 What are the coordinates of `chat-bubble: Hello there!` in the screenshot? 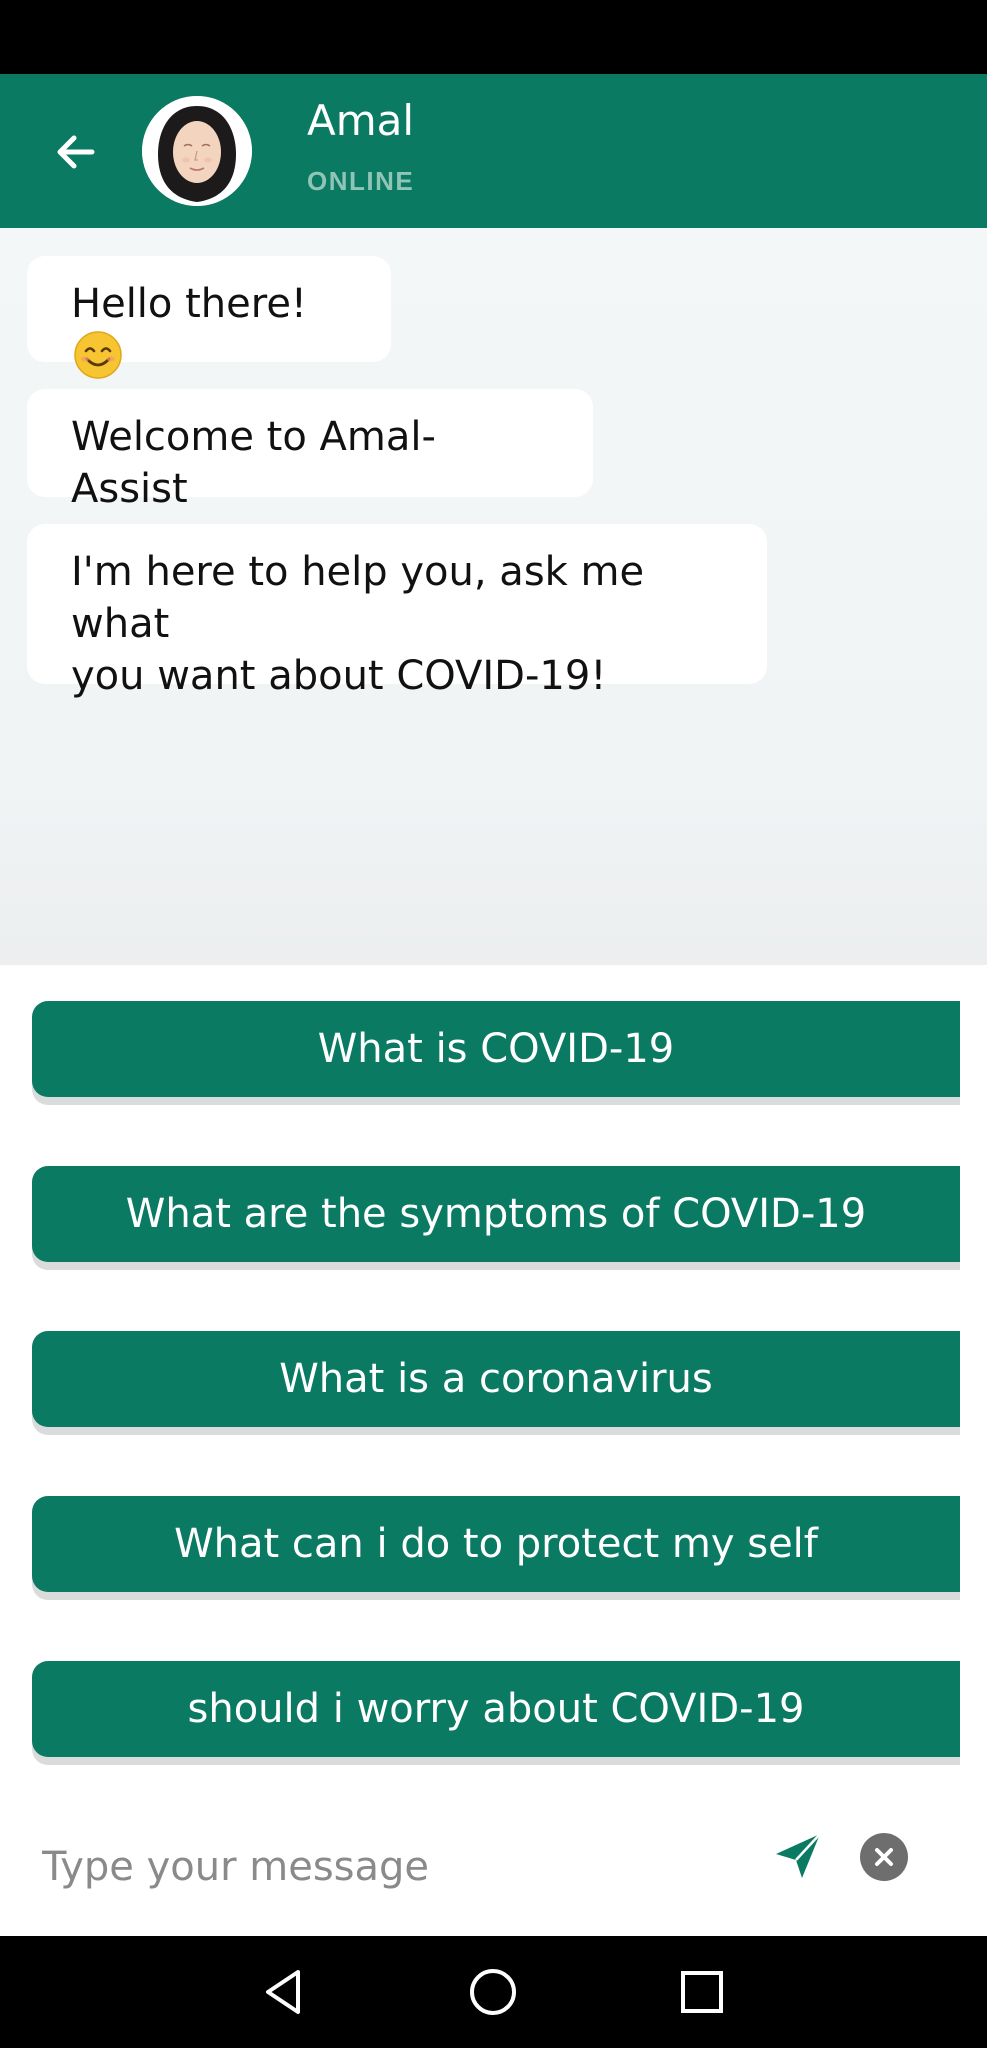 It's located at (209, 317).